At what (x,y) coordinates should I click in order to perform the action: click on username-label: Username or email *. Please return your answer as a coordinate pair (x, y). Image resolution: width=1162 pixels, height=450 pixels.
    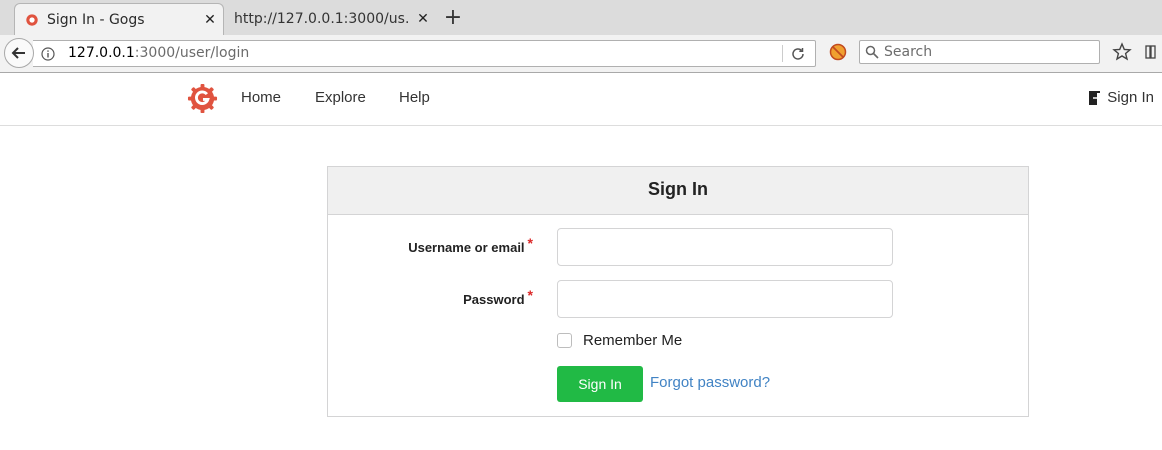
    Looking at the image, I should click on (470, 245).